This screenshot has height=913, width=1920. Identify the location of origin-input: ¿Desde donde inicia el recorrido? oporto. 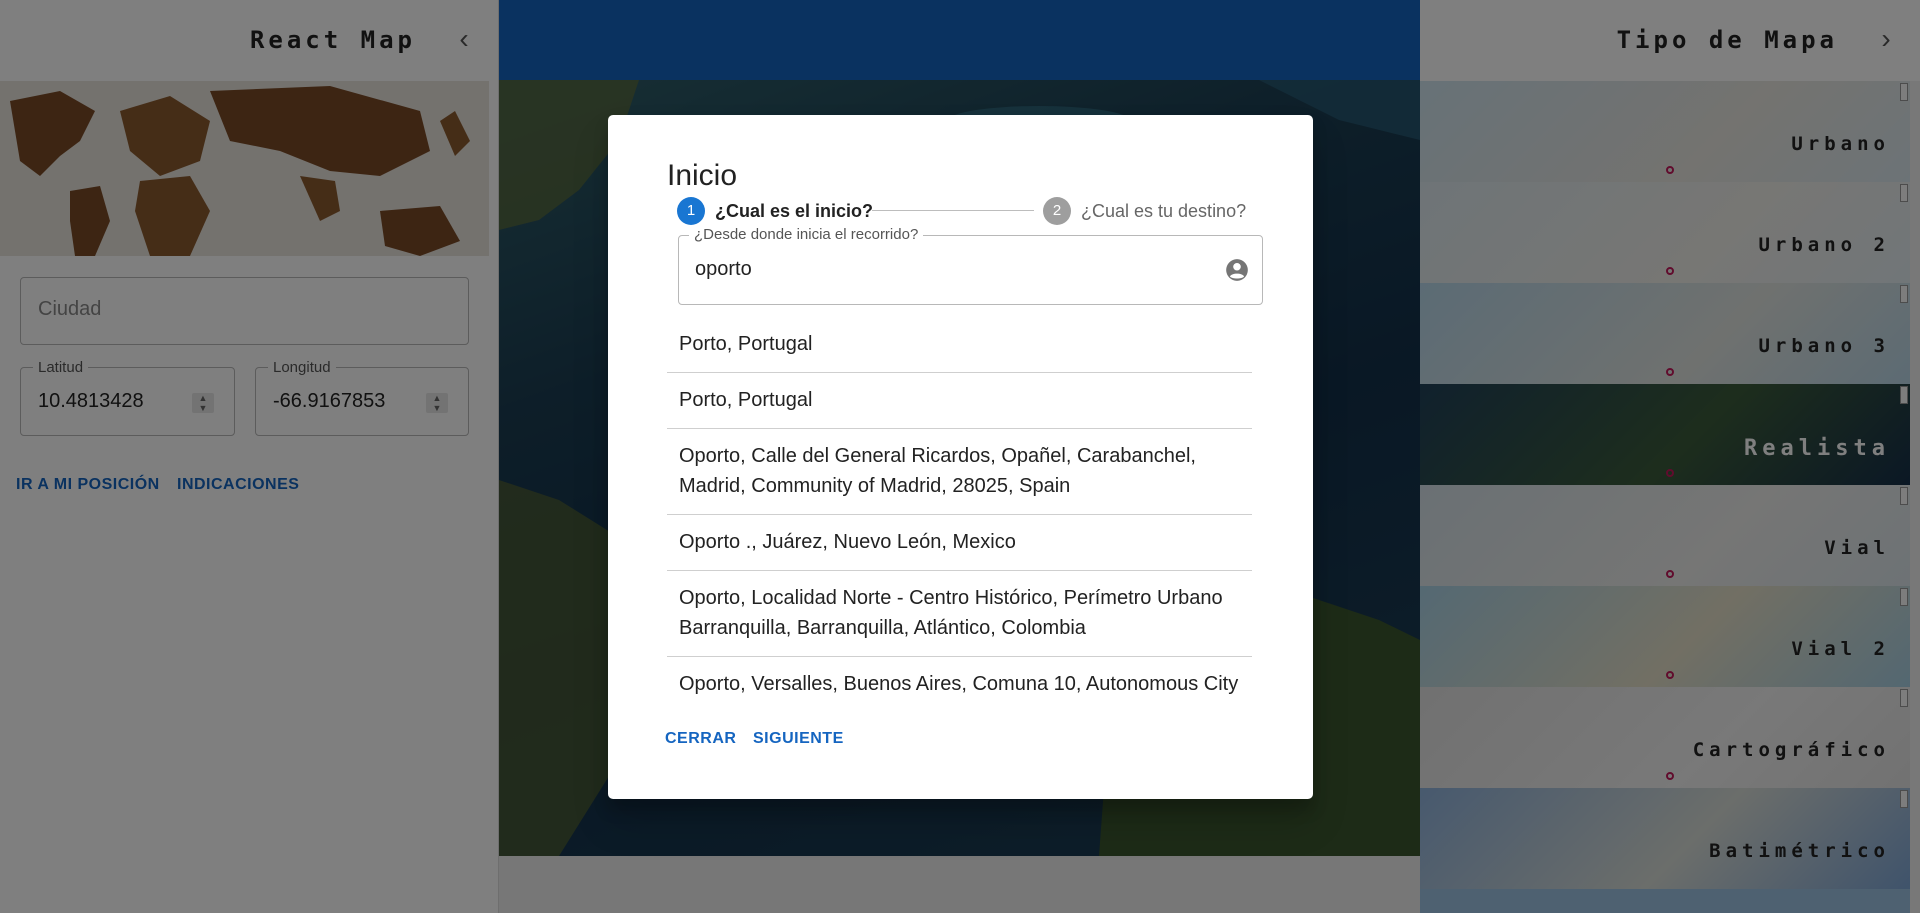
(970, 265).